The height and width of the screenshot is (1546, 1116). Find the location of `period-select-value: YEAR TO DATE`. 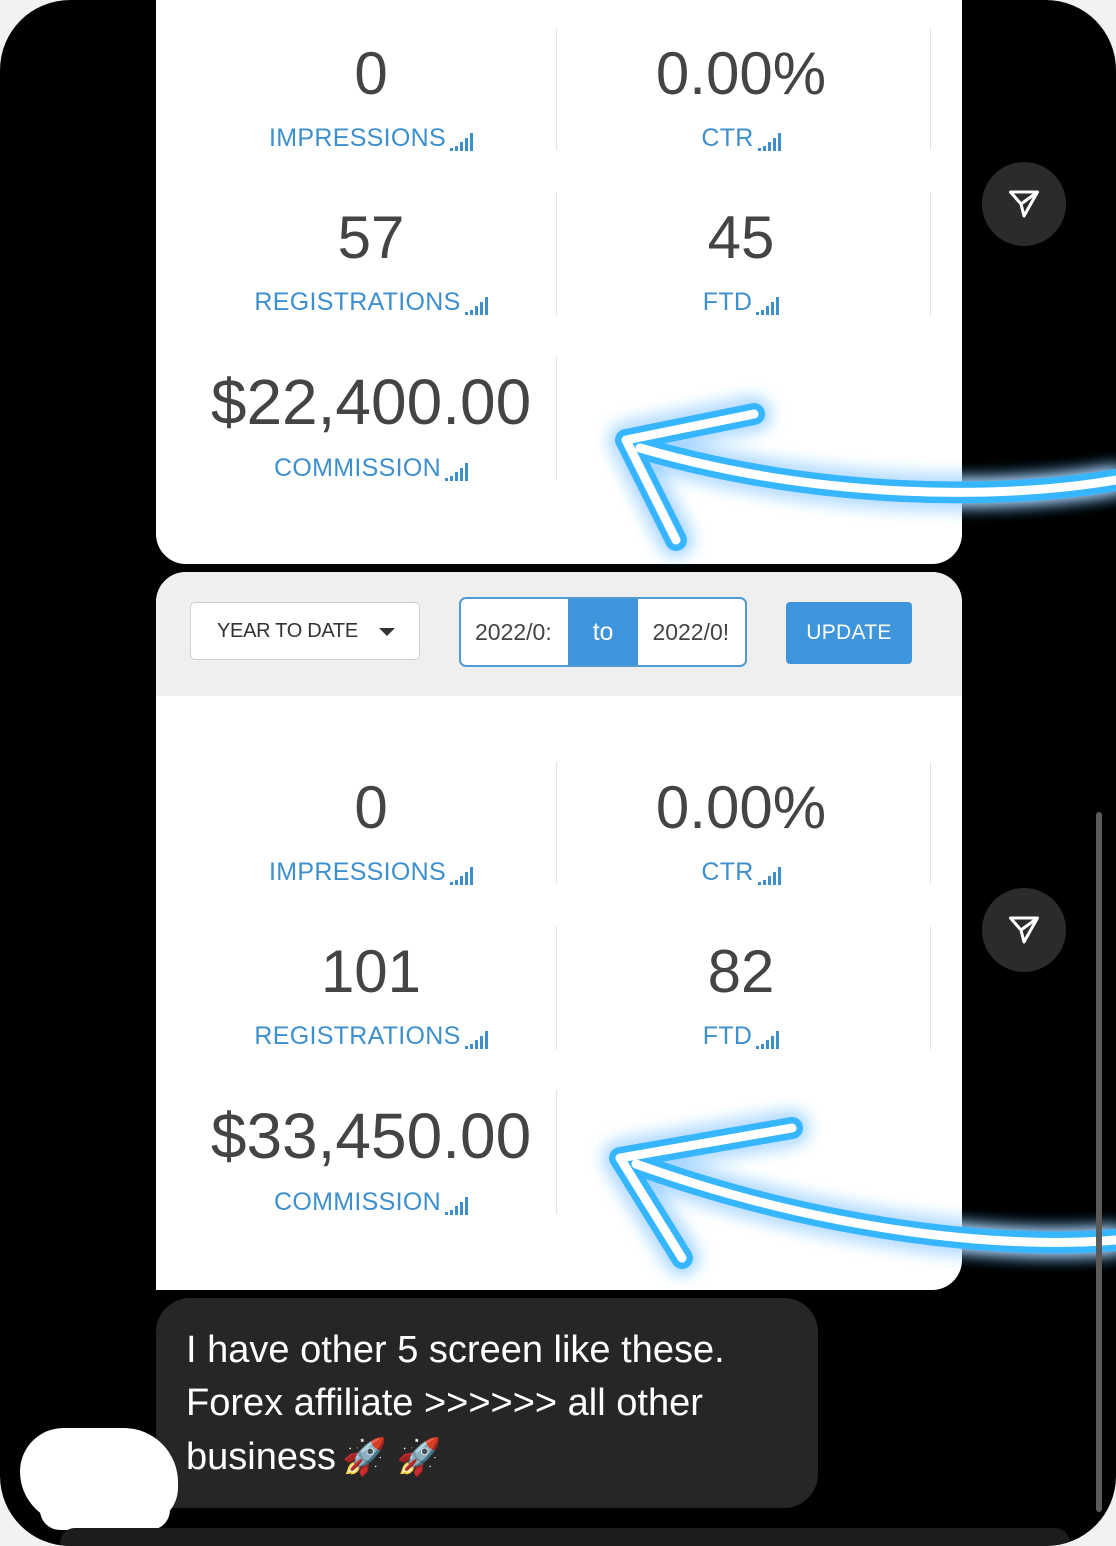

period-select-value: YEAR TO DATE is located at coordinates (287, 630).